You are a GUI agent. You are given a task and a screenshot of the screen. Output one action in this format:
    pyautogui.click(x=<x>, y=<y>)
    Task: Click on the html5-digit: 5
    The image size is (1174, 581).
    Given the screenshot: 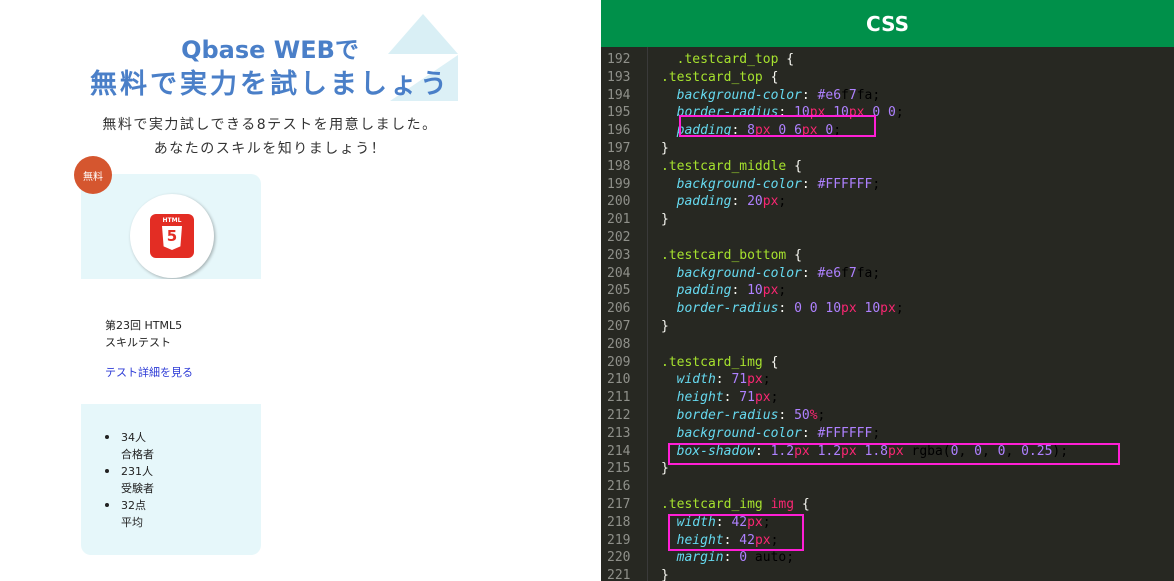 What is the action you would take?
    pyautogui.click(x=172, y=236)
    